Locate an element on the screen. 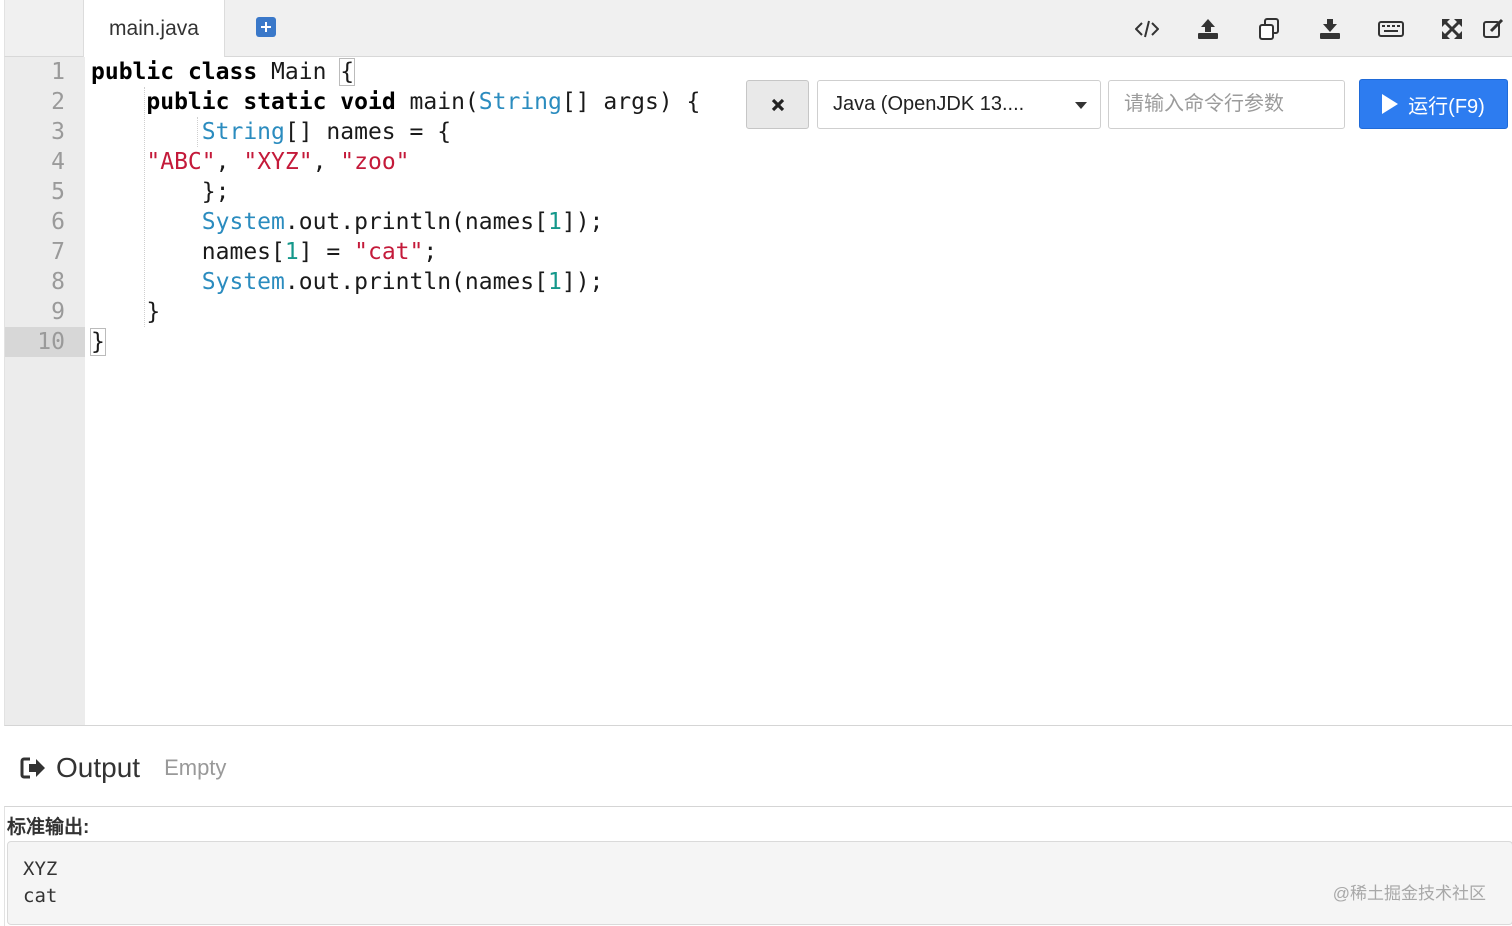 The image size is (1512, 926). code-line-6: System.out.println(names[1]); is located at coordinates (402, 222).